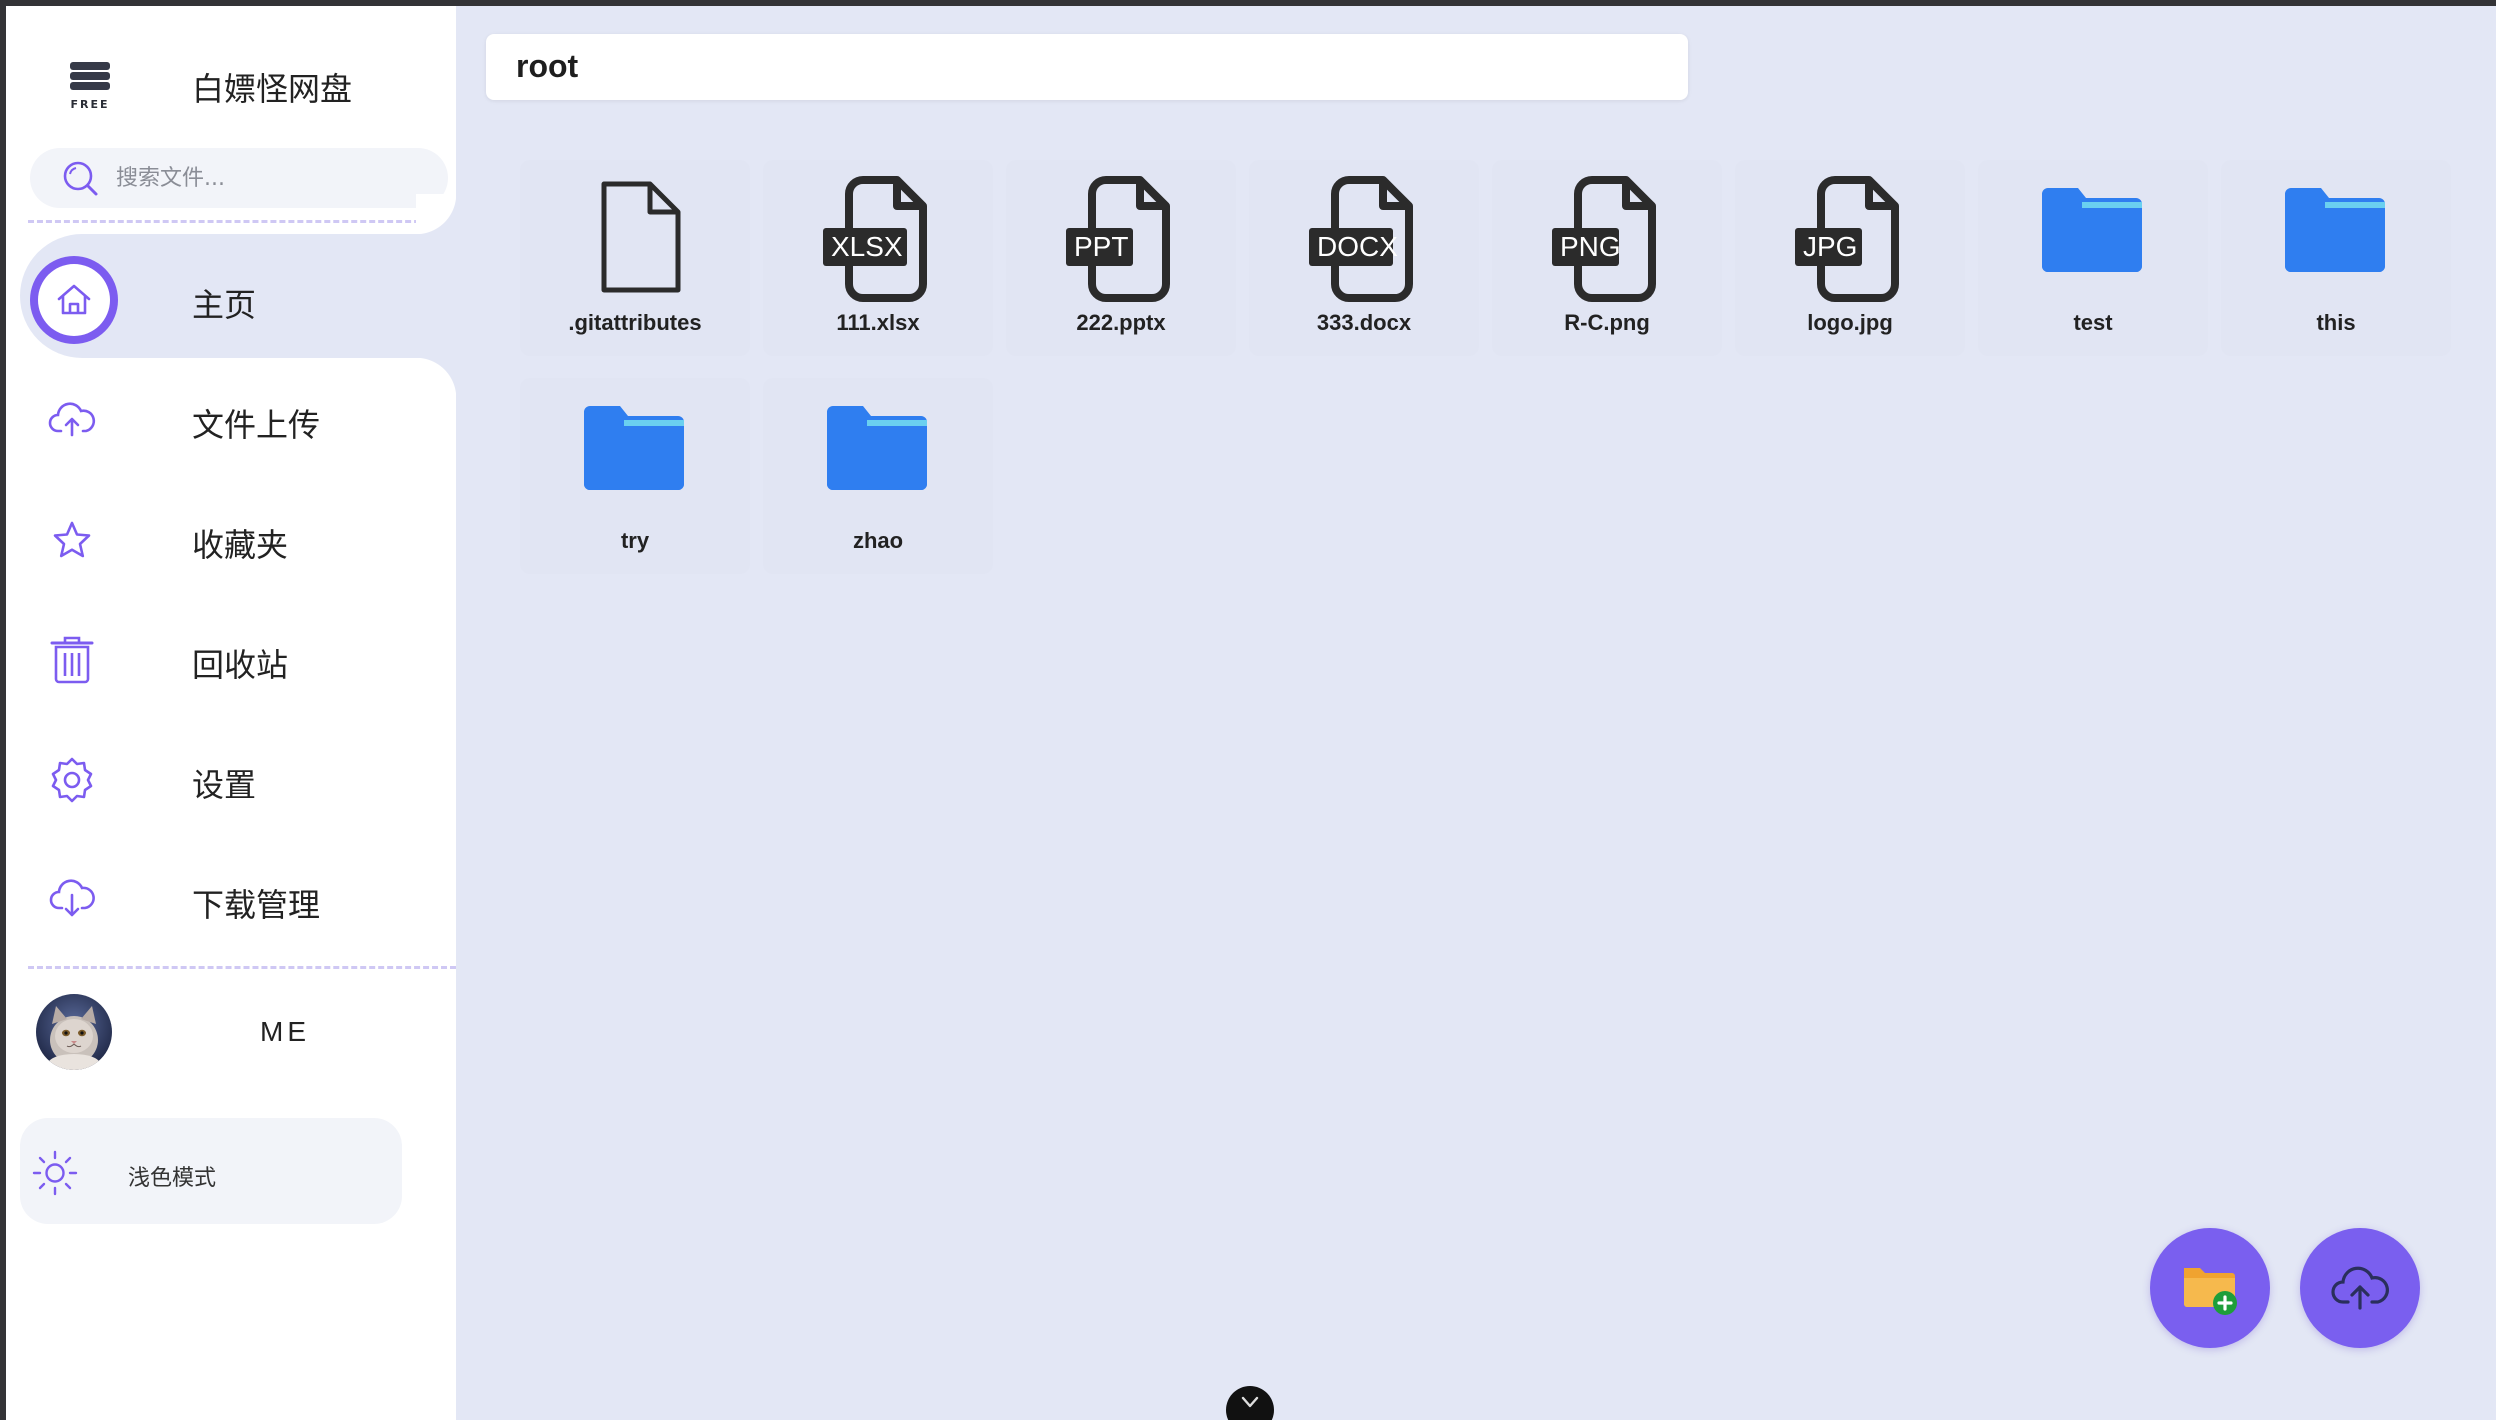  What do you see at coordinates (224, 305) in the screenshot?
I see `nav-label-home: 主页` at bounding box center [224, 305].